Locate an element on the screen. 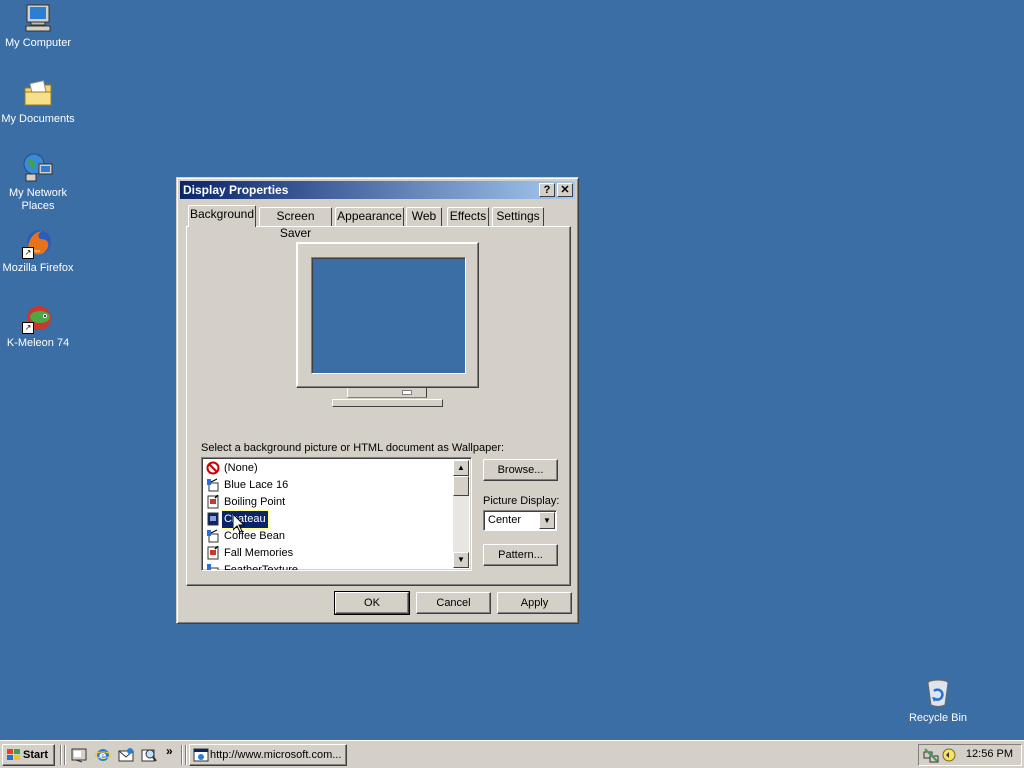  search-icon is located at coordinates (149, 755).